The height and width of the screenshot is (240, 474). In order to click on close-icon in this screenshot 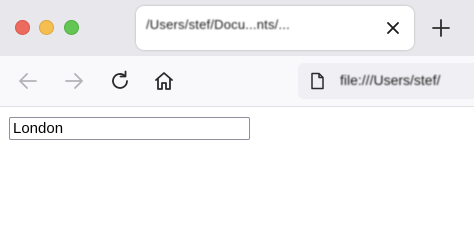, I will do `click(393, 28)`.